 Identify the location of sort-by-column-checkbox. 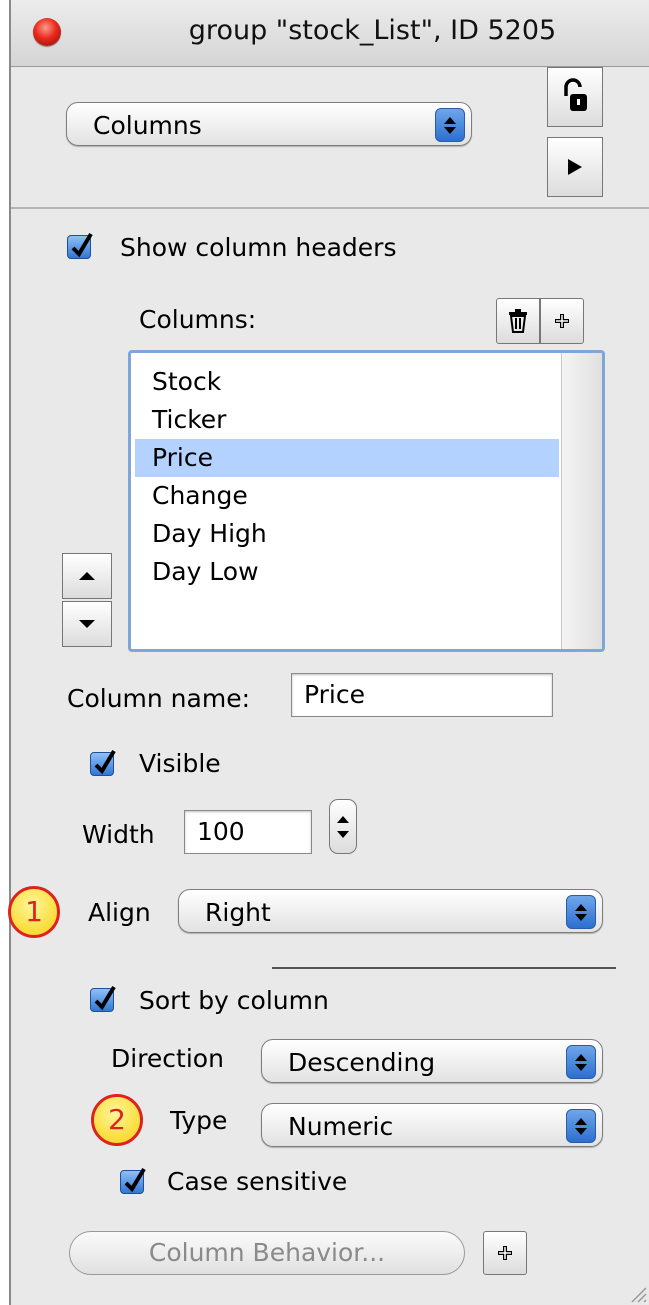
(103, 998).